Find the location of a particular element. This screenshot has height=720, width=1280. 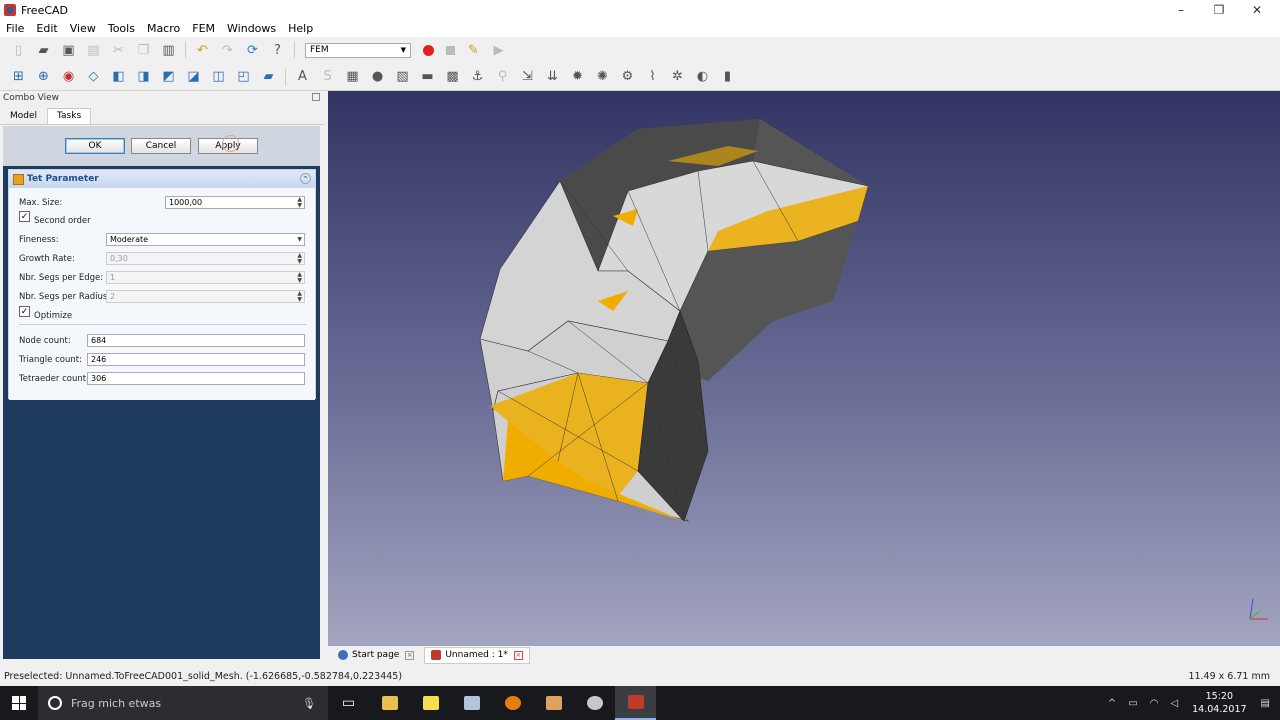

fem-grid-icon: ▩ is located at coordinates (452, 77).